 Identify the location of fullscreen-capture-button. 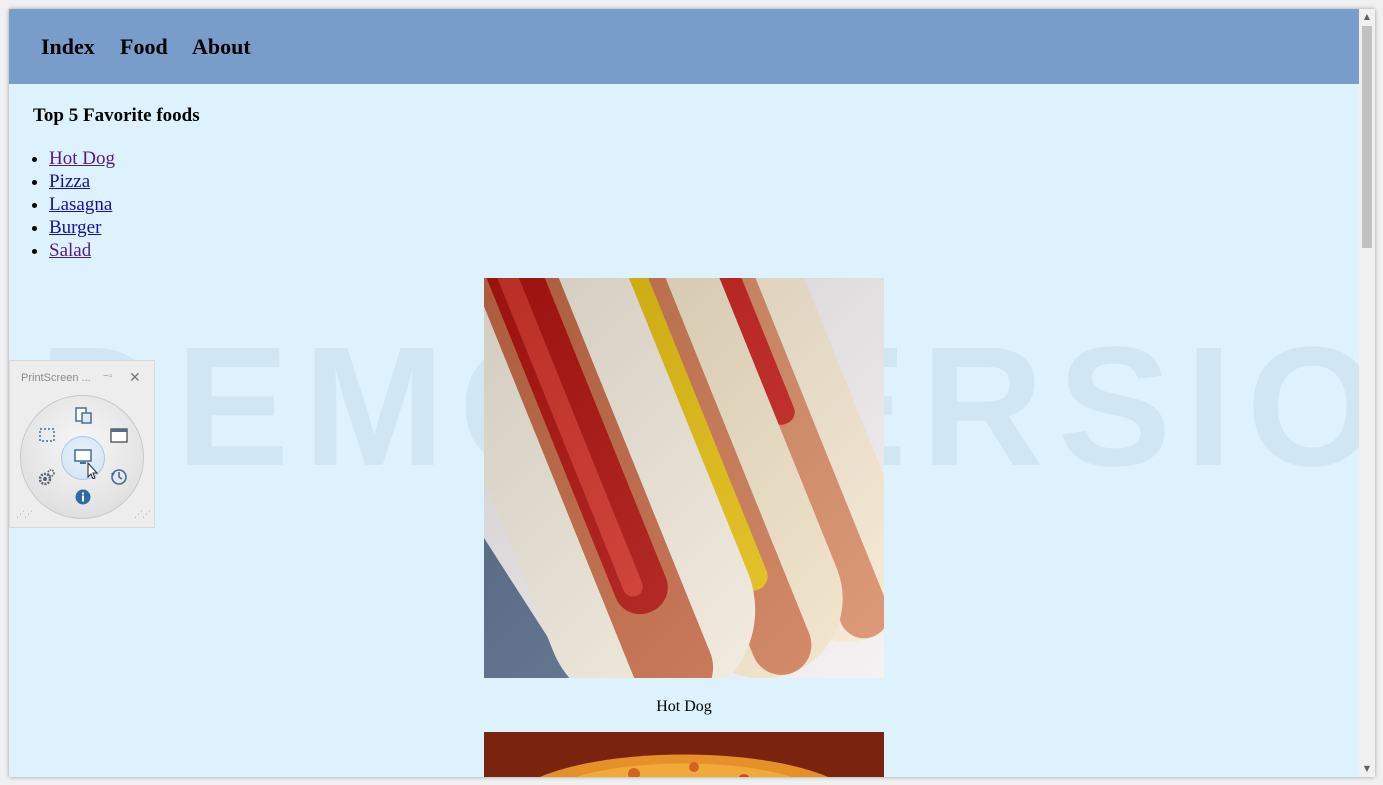
(83, 458).